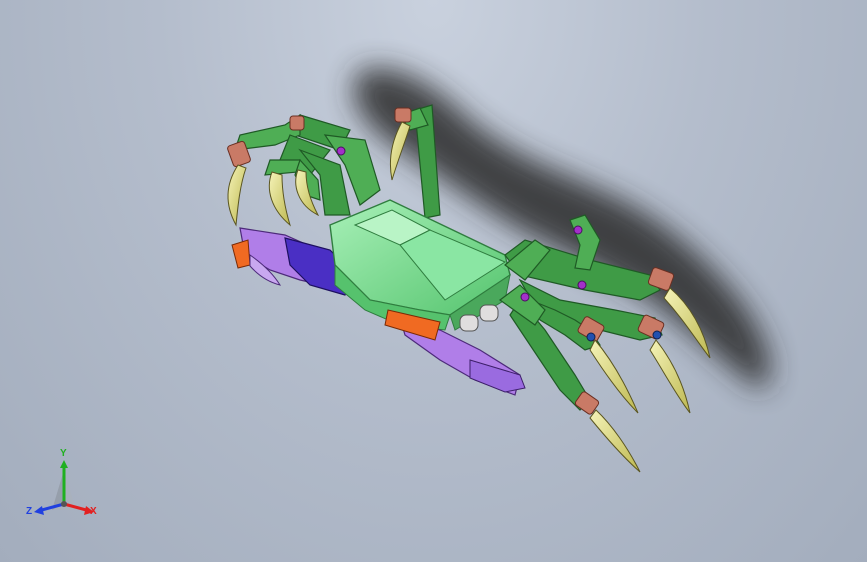 This screenshot has height=562, width=867. I want to click on back-legs, so click(334, 165).